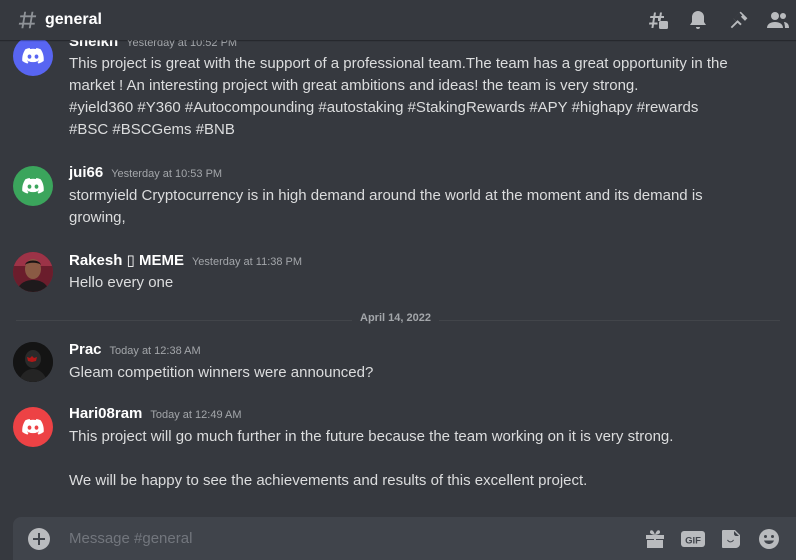 The width and height of the screenshot is (796, 560). I want to click on gift-icon, so click(655, 539).